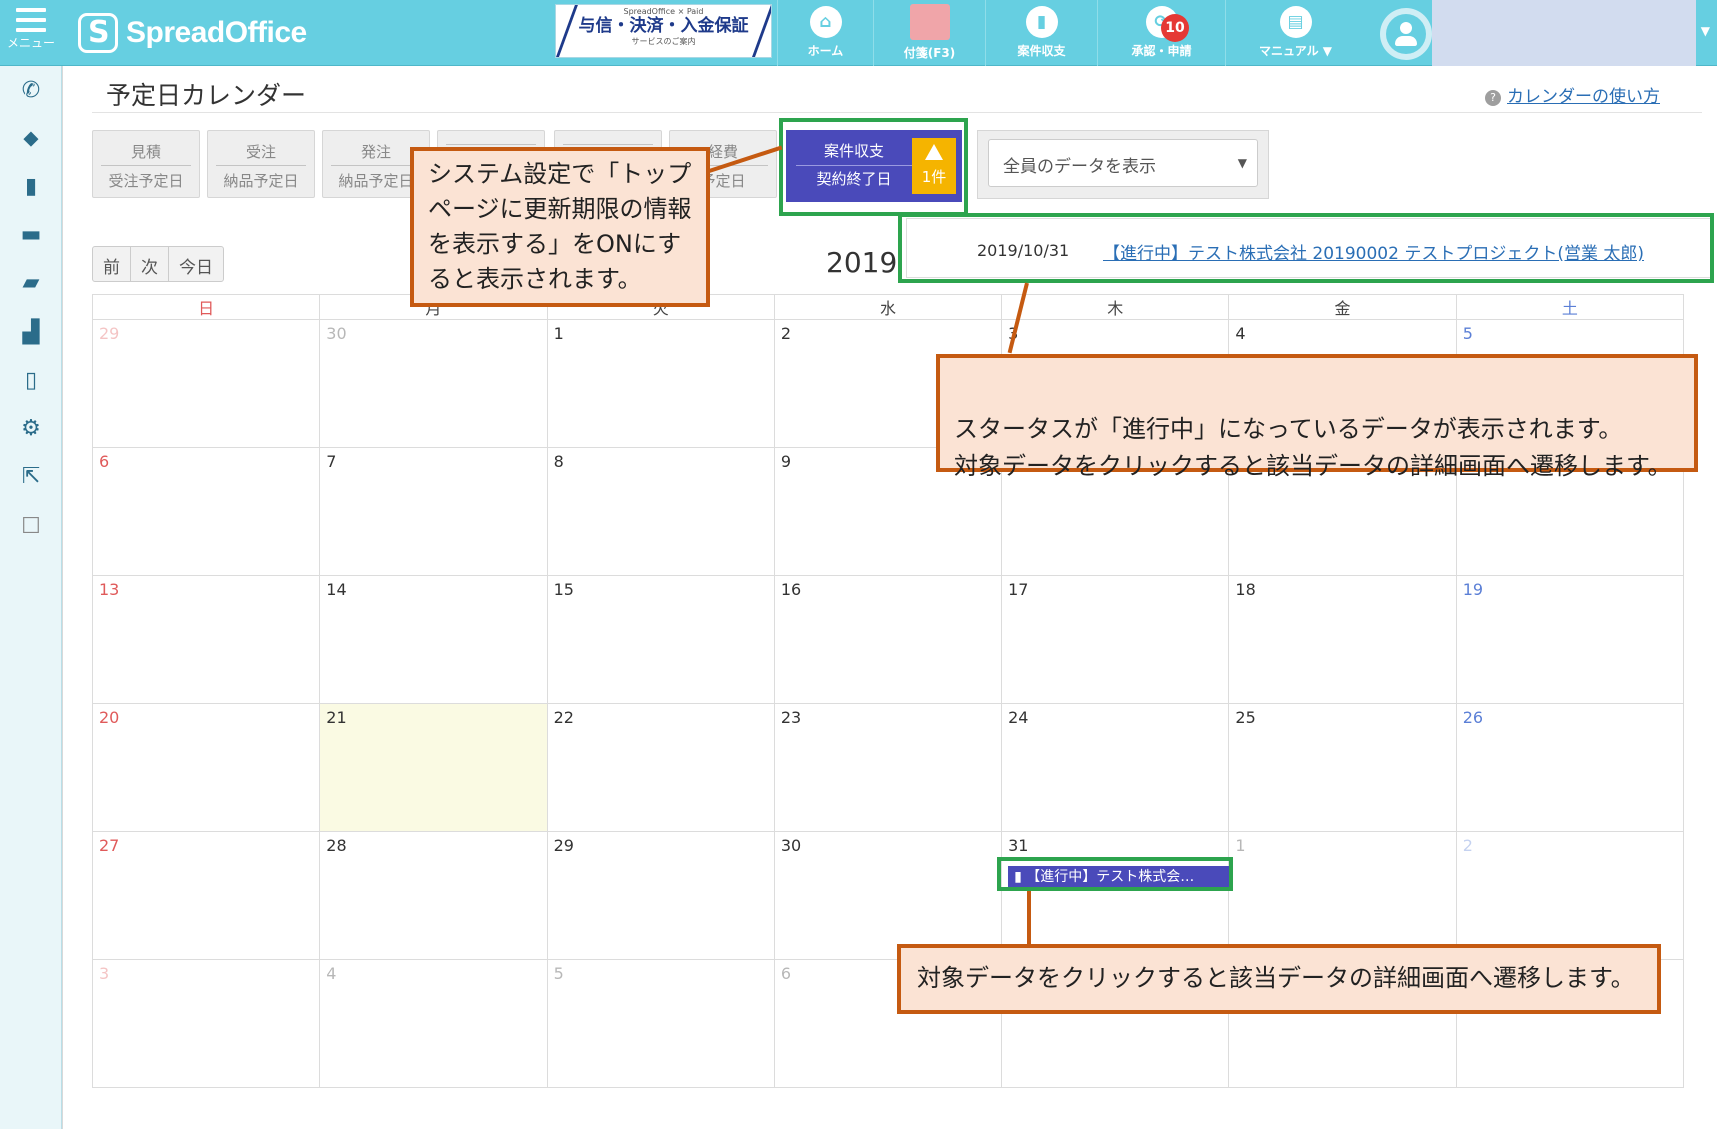  What do you see at coordinates (786, 333) in the screenshot?
I see `day-number: 2` at bounding box center [786, 333].